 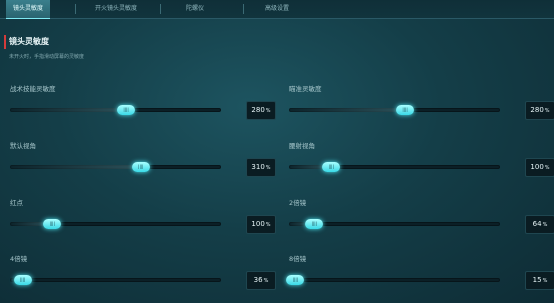 What do you see at coordinates (195, 9) in the screenshot?
I see `tab-gyroscope: 陀螺仪` at bounding box center [195, 9].